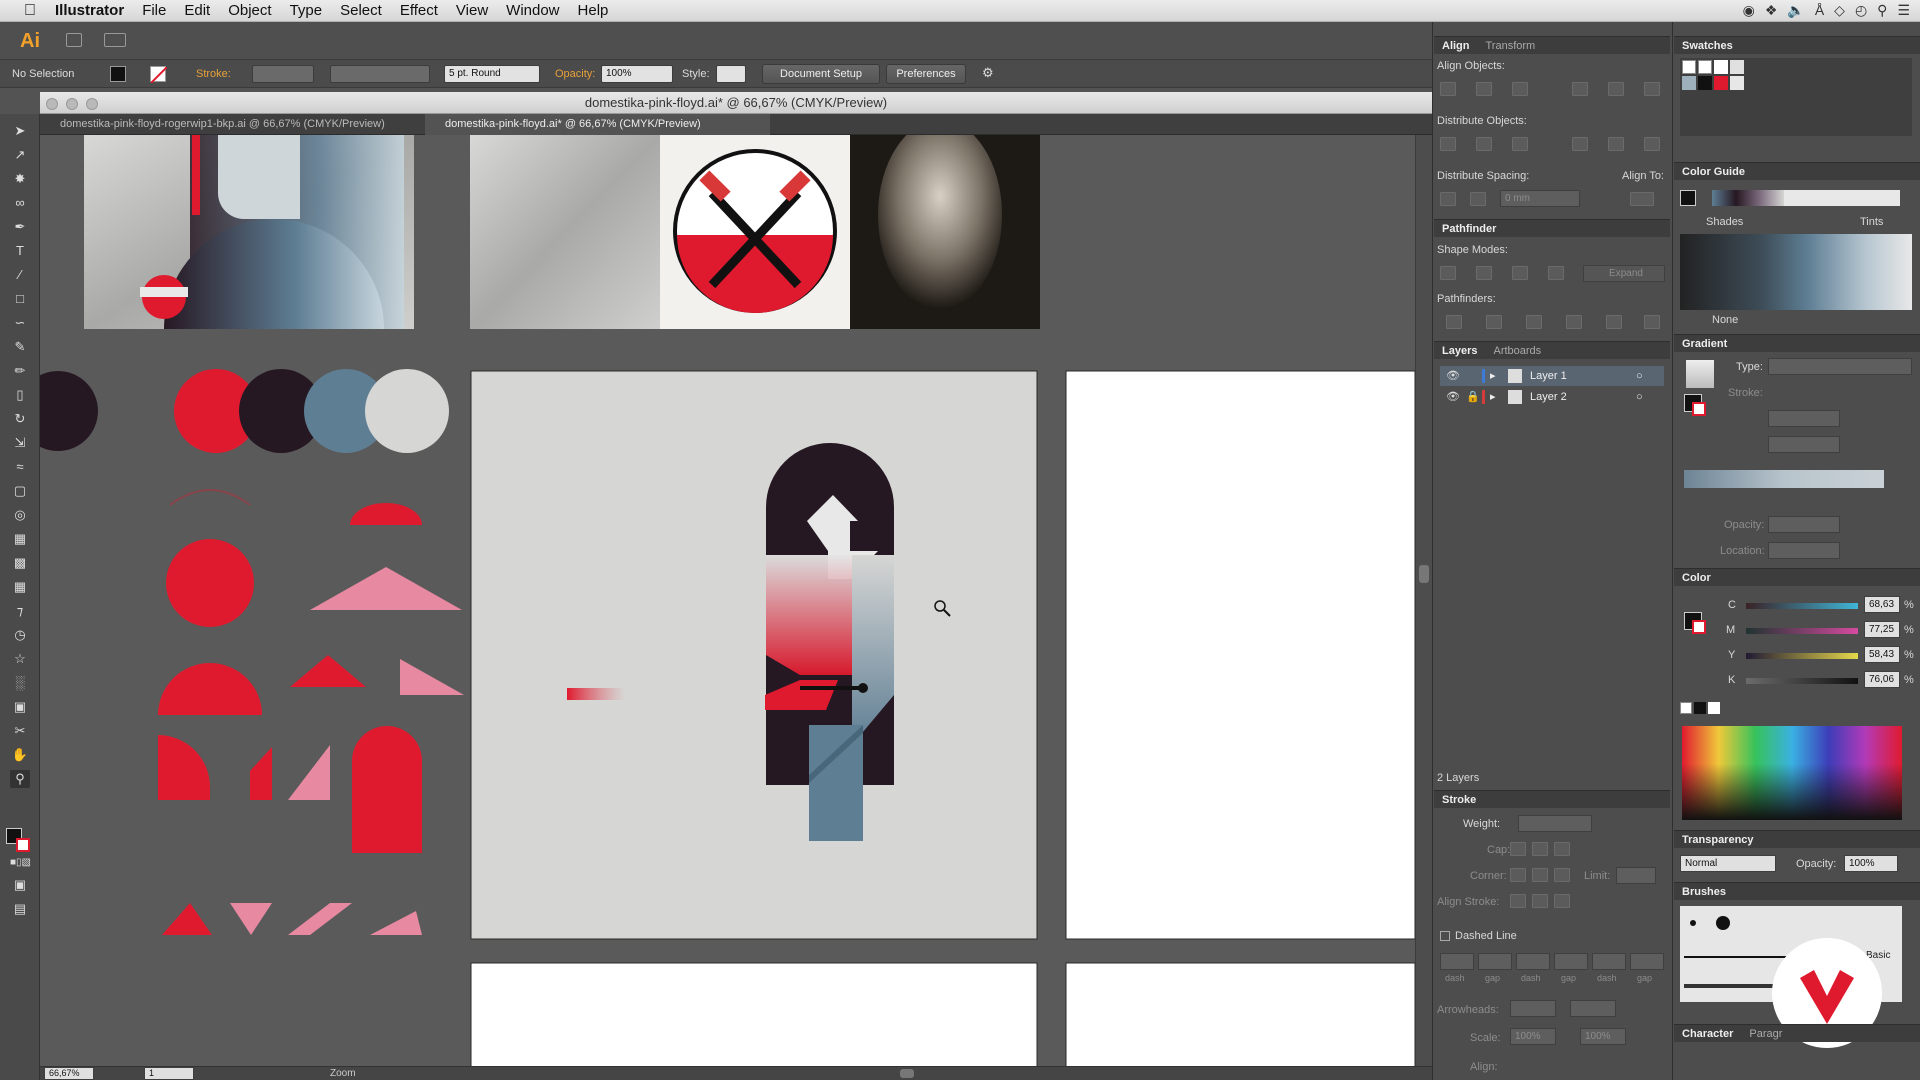 The width and height of the screenshot is (1920, 1080). What do you see at coordinates (20, 275) in the screenshot?
I see `line-tool-icon: ∕` at bounding box center [20, 275].